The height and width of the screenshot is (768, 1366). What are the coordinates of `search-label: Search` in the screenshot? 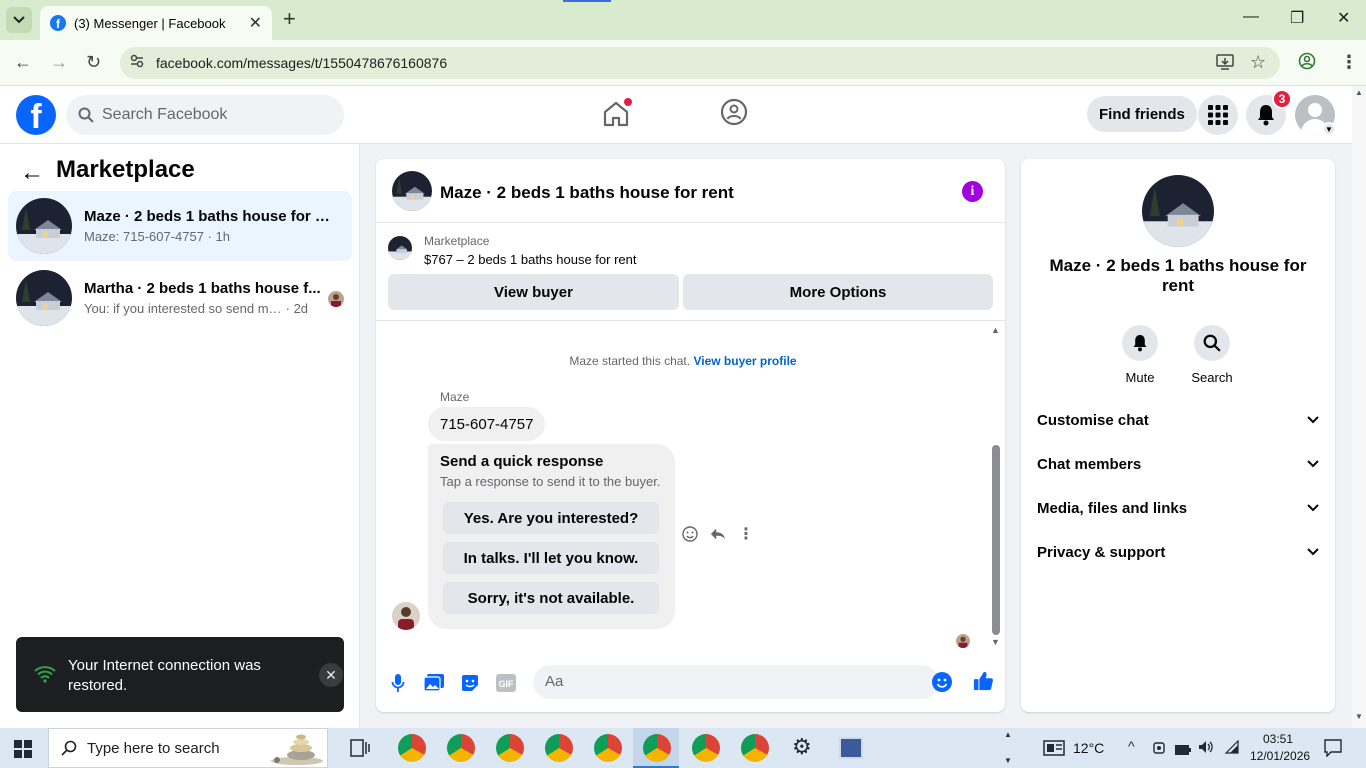 It's located at (1212, 377).